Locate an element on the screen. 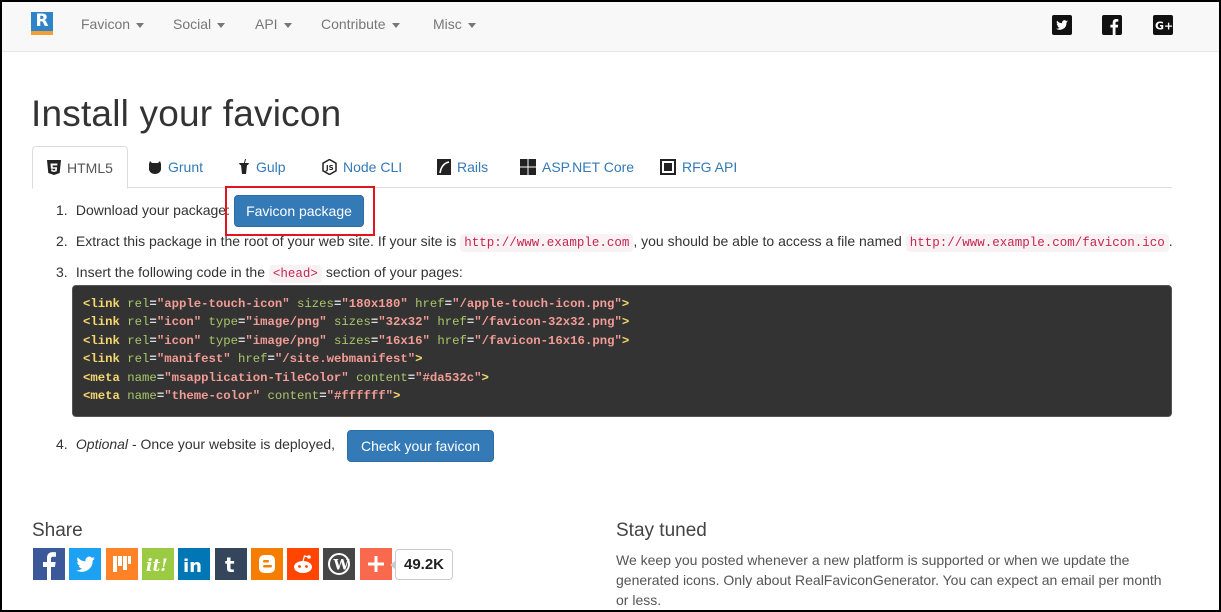  highlight-box is located at coordinates (300, 211).